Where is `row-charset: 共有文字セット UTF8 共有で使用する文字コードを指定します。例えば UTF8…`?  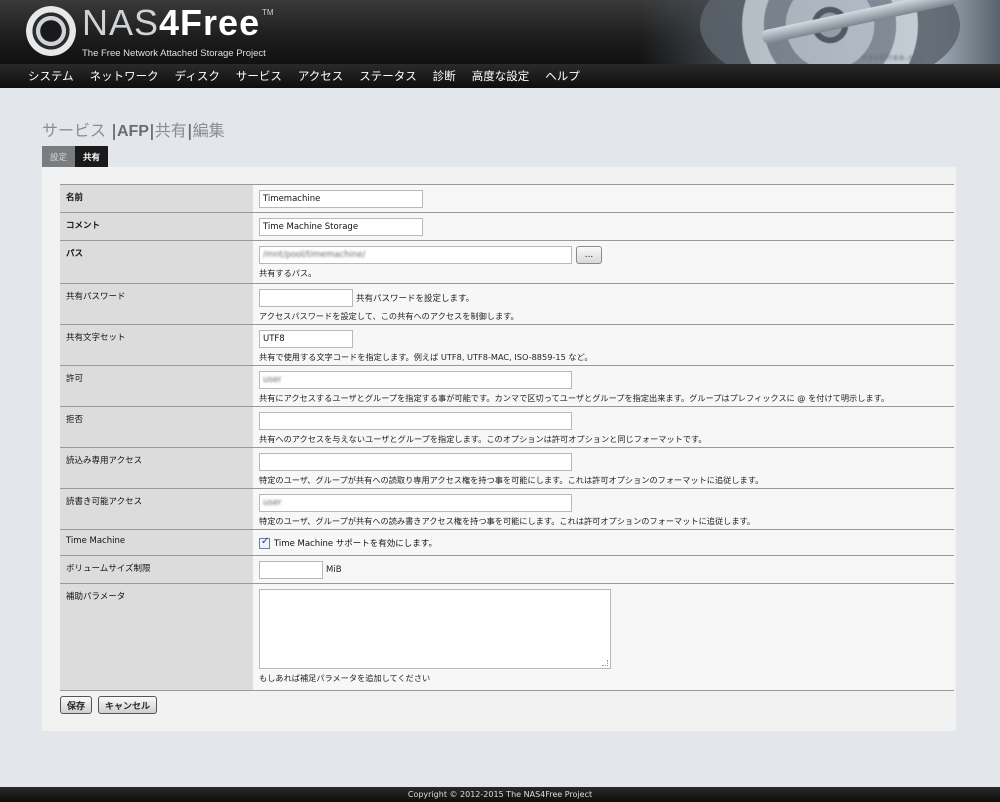 row-charset: 共有文字セット UTF8 共有で使用する文字コードを指定します。例えば UTF8… is located at coordinates (507, 345).